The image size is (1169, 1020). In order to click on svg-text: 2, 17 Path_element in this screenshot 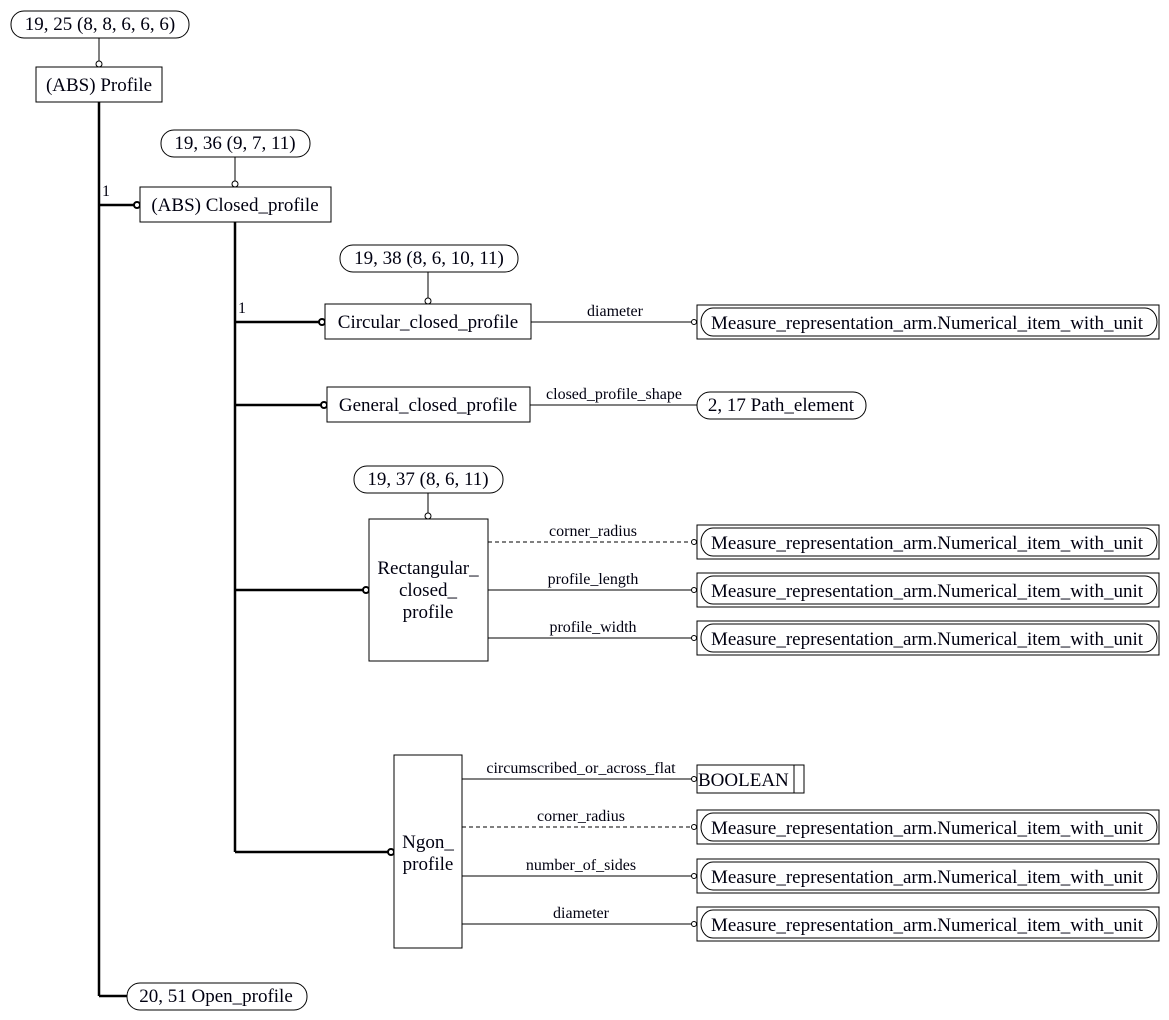, I will do `click(781, 405)`.